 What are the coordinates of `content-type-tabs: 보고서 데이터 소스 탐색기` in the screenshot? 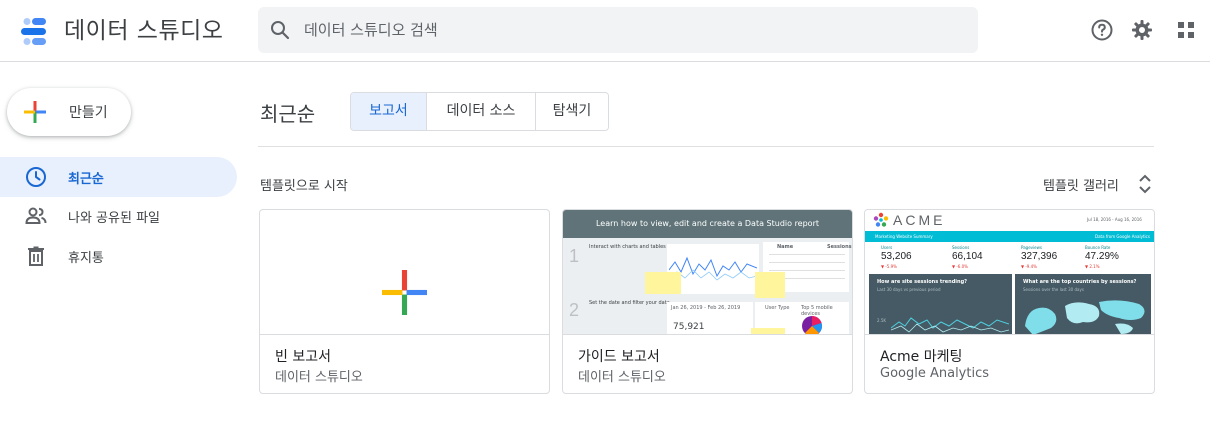 It's located at (479, 111).